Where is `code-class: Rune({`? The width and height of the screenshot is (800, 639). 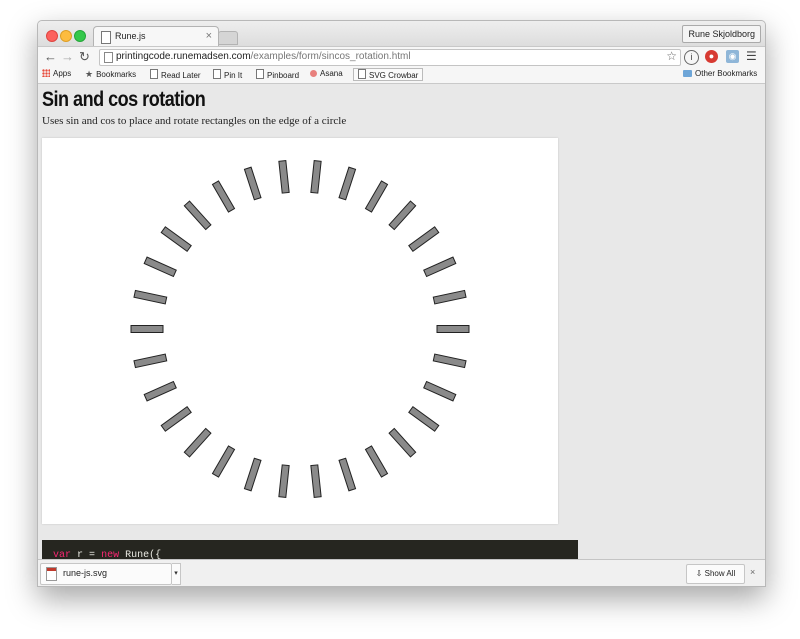 code-class: Rune({ is located at coordinates (143, 554).